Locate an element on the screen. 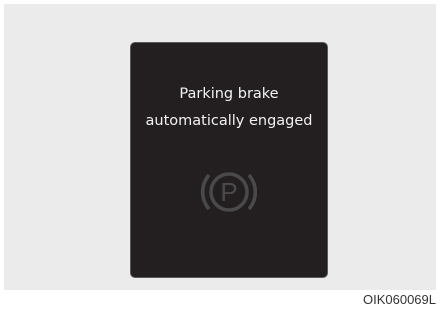 The height and width of the screenshot is (310, 440). message-line-2: automatically engaged is located at coordinates (229, 121).